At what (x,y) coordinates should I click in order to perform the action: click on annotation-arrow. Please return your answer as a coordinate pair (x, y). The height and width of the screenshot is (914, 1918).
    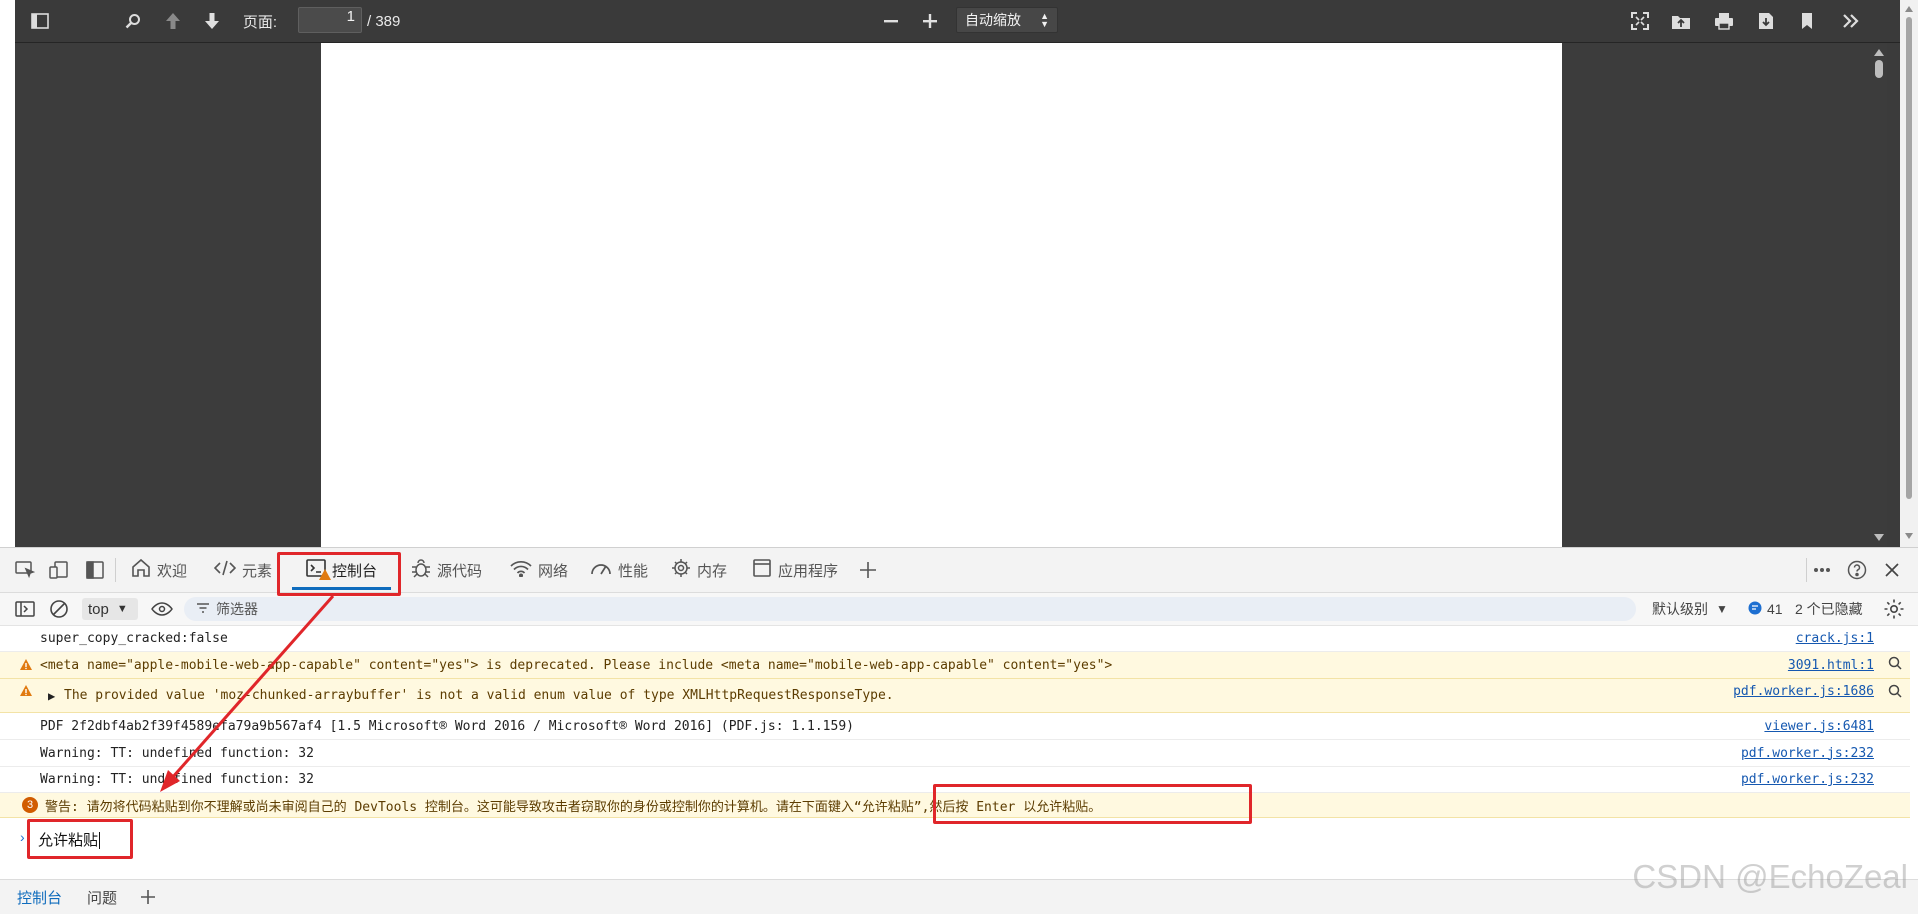
    Looking at the image, I should click on (247, 693).